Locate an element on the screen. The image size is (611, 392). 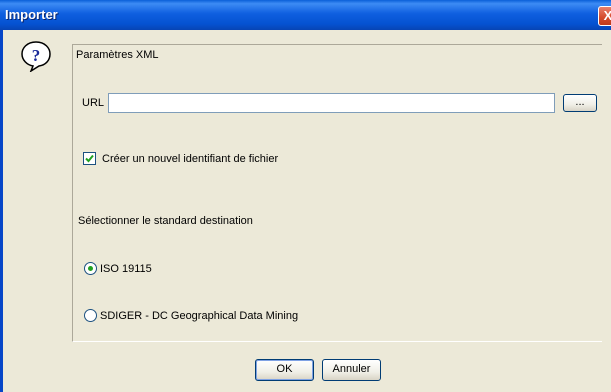
radio-sdiger-label: SDIGER - DC Geographical Data Mining is located at coordinates (199, 316).